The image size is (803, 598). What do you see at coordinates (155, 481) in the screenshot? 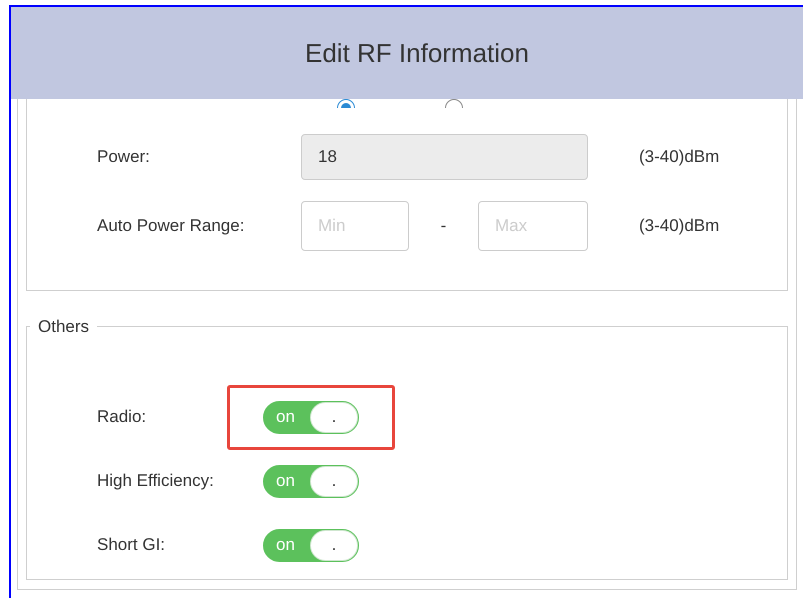
I see `setting-label: High Efficiency:` at bounding box center [155, 481].